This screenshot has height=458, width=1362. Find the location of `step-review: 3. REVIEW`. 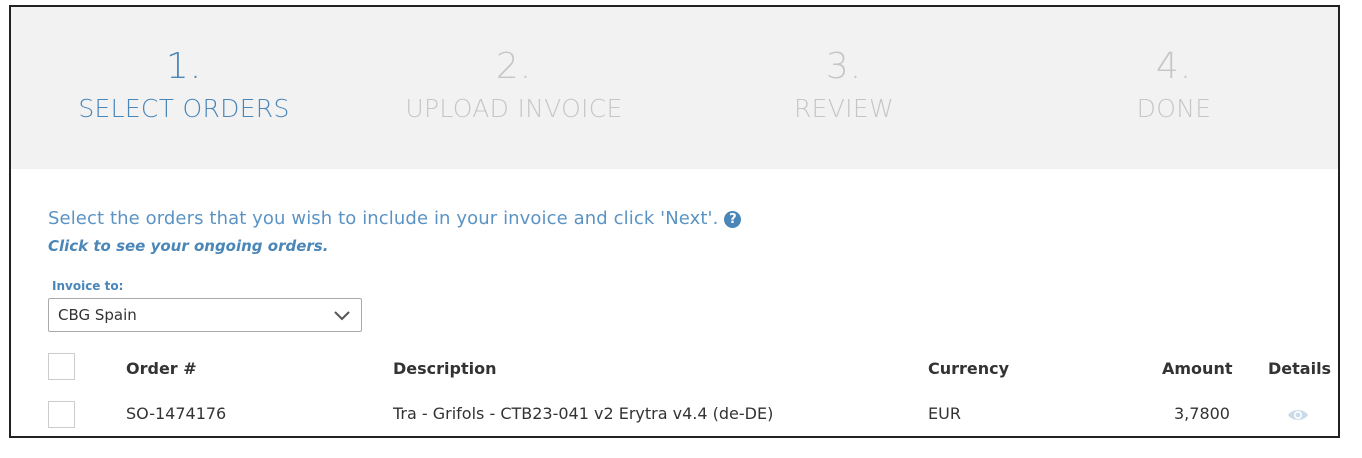

step-review: 3. REVIEW is located at coordinates (844, 85).